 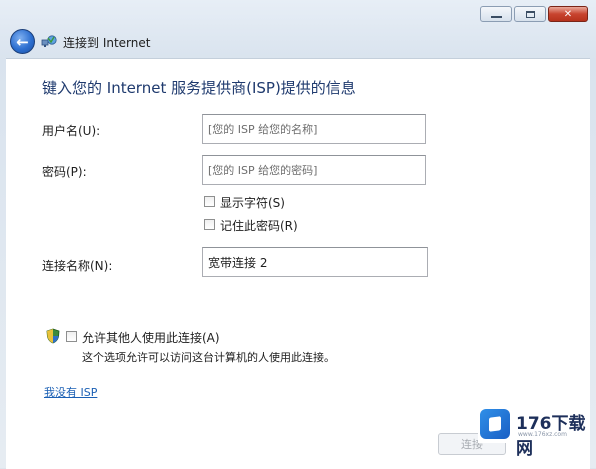 What do you see at coordinates (107, 43) in the screenshot?
I see `window-title: 连接到 Internet` at bounding box center [107, 43].